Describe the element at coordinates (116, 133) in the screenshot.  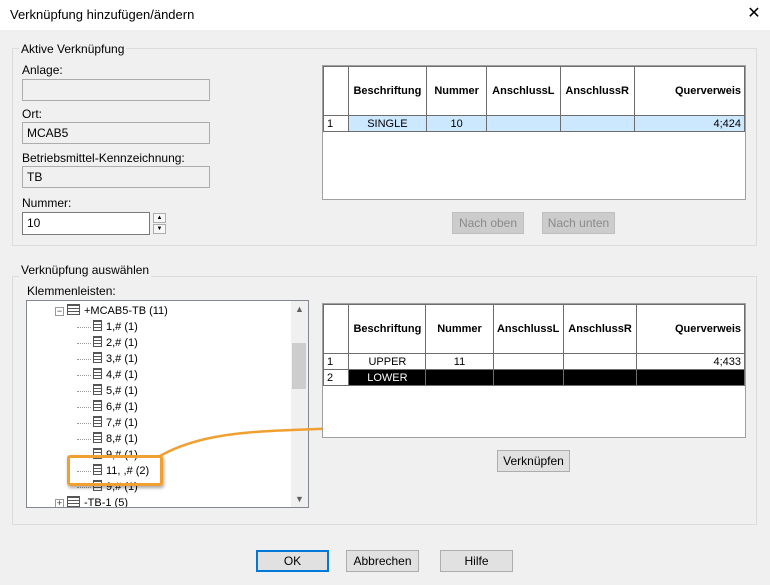
I see `ort-field: MCAB5` at that location.